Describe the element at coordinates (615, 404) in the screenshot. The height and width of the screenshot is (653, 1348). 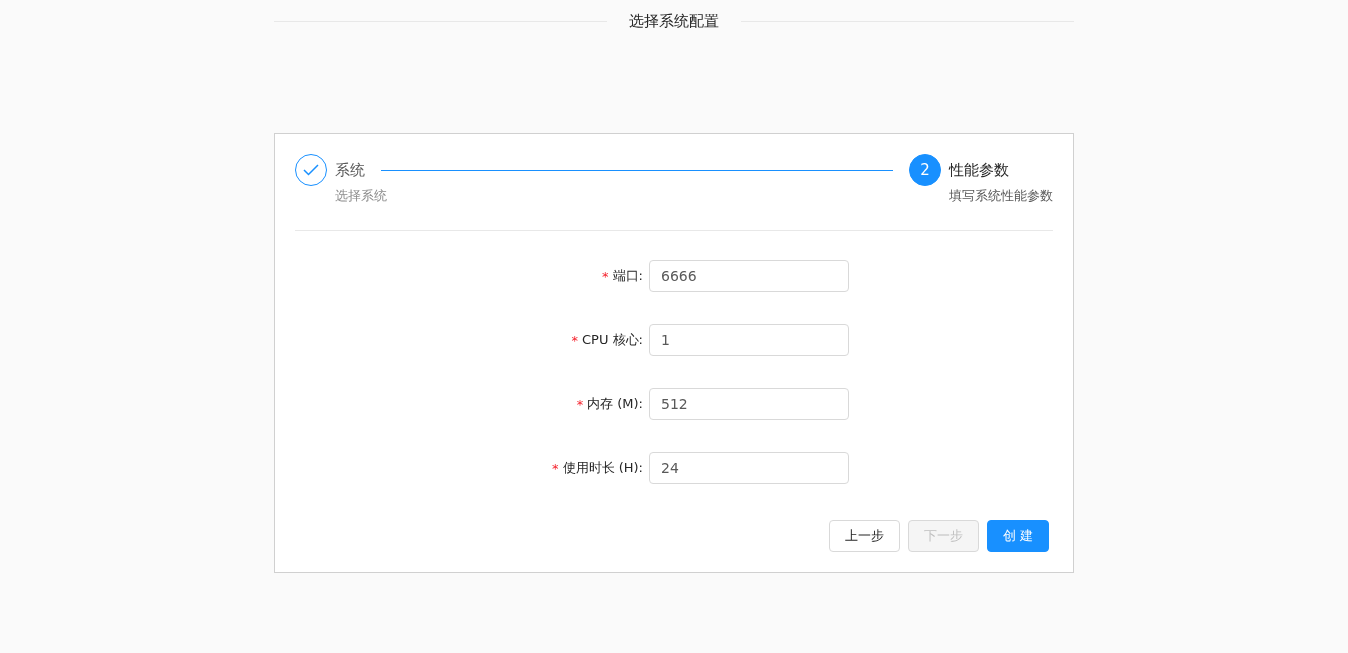
I see `field-label: 内存 (M):` at that location.